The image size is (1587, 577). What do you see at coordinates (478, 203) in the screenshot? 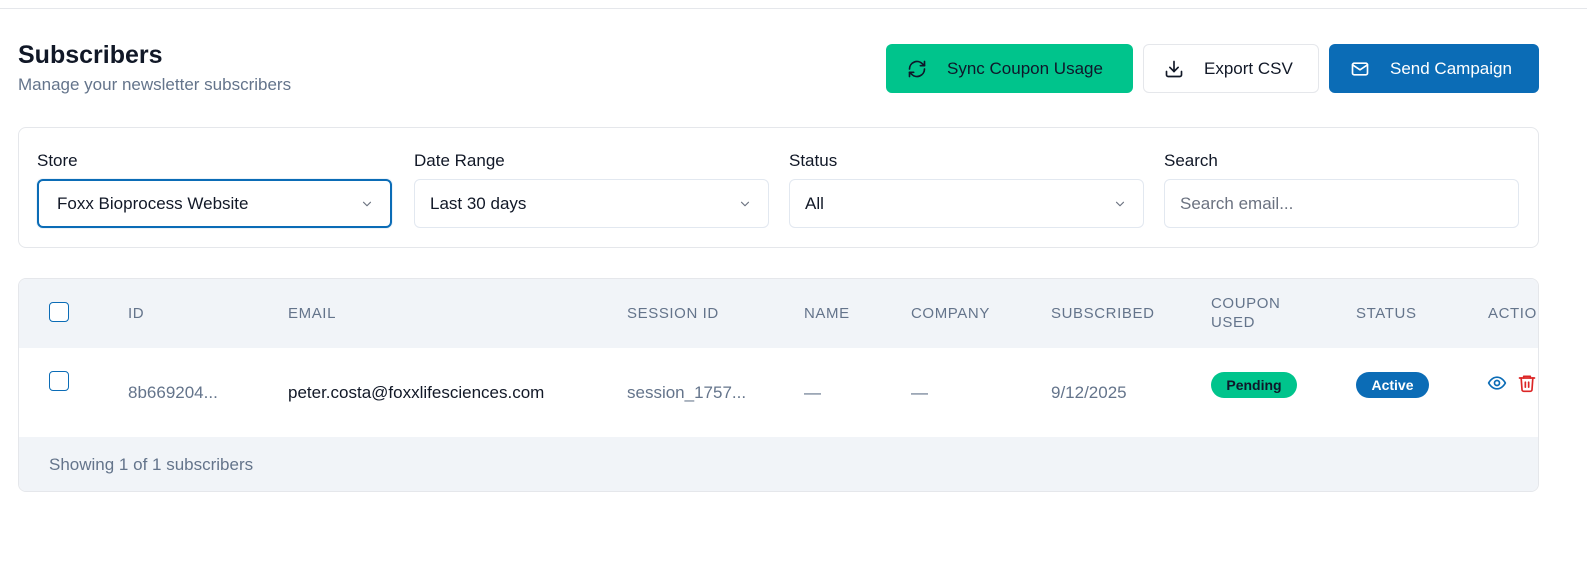
I see `date-range-select-value: Last 30 days` at bounding box center [478, 203].